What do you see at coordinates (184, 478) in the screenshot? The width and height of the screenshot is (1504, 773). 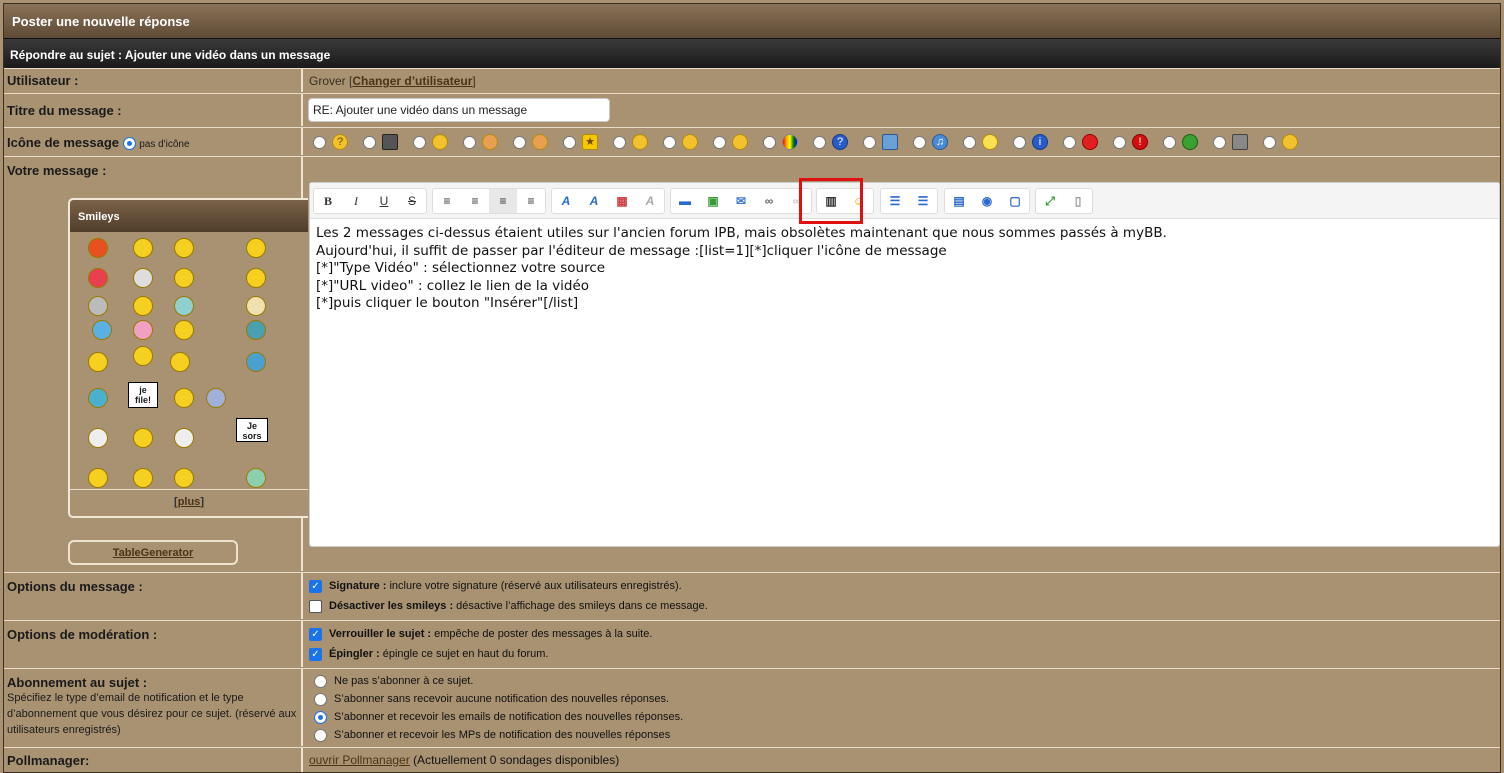 I see `spin-smiley` at bounding box center [184, 478].